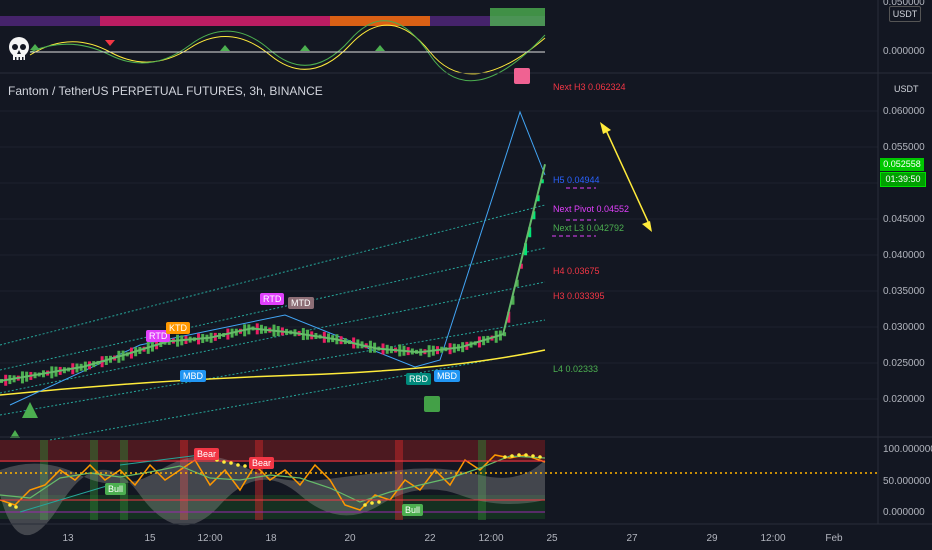 The height and width of the screenshot is (550, 932). What do you see at coordinates (576, 271) in the screenshot?
I see `pivot-label: H4 0.03675` at bounding box center [576, 271].